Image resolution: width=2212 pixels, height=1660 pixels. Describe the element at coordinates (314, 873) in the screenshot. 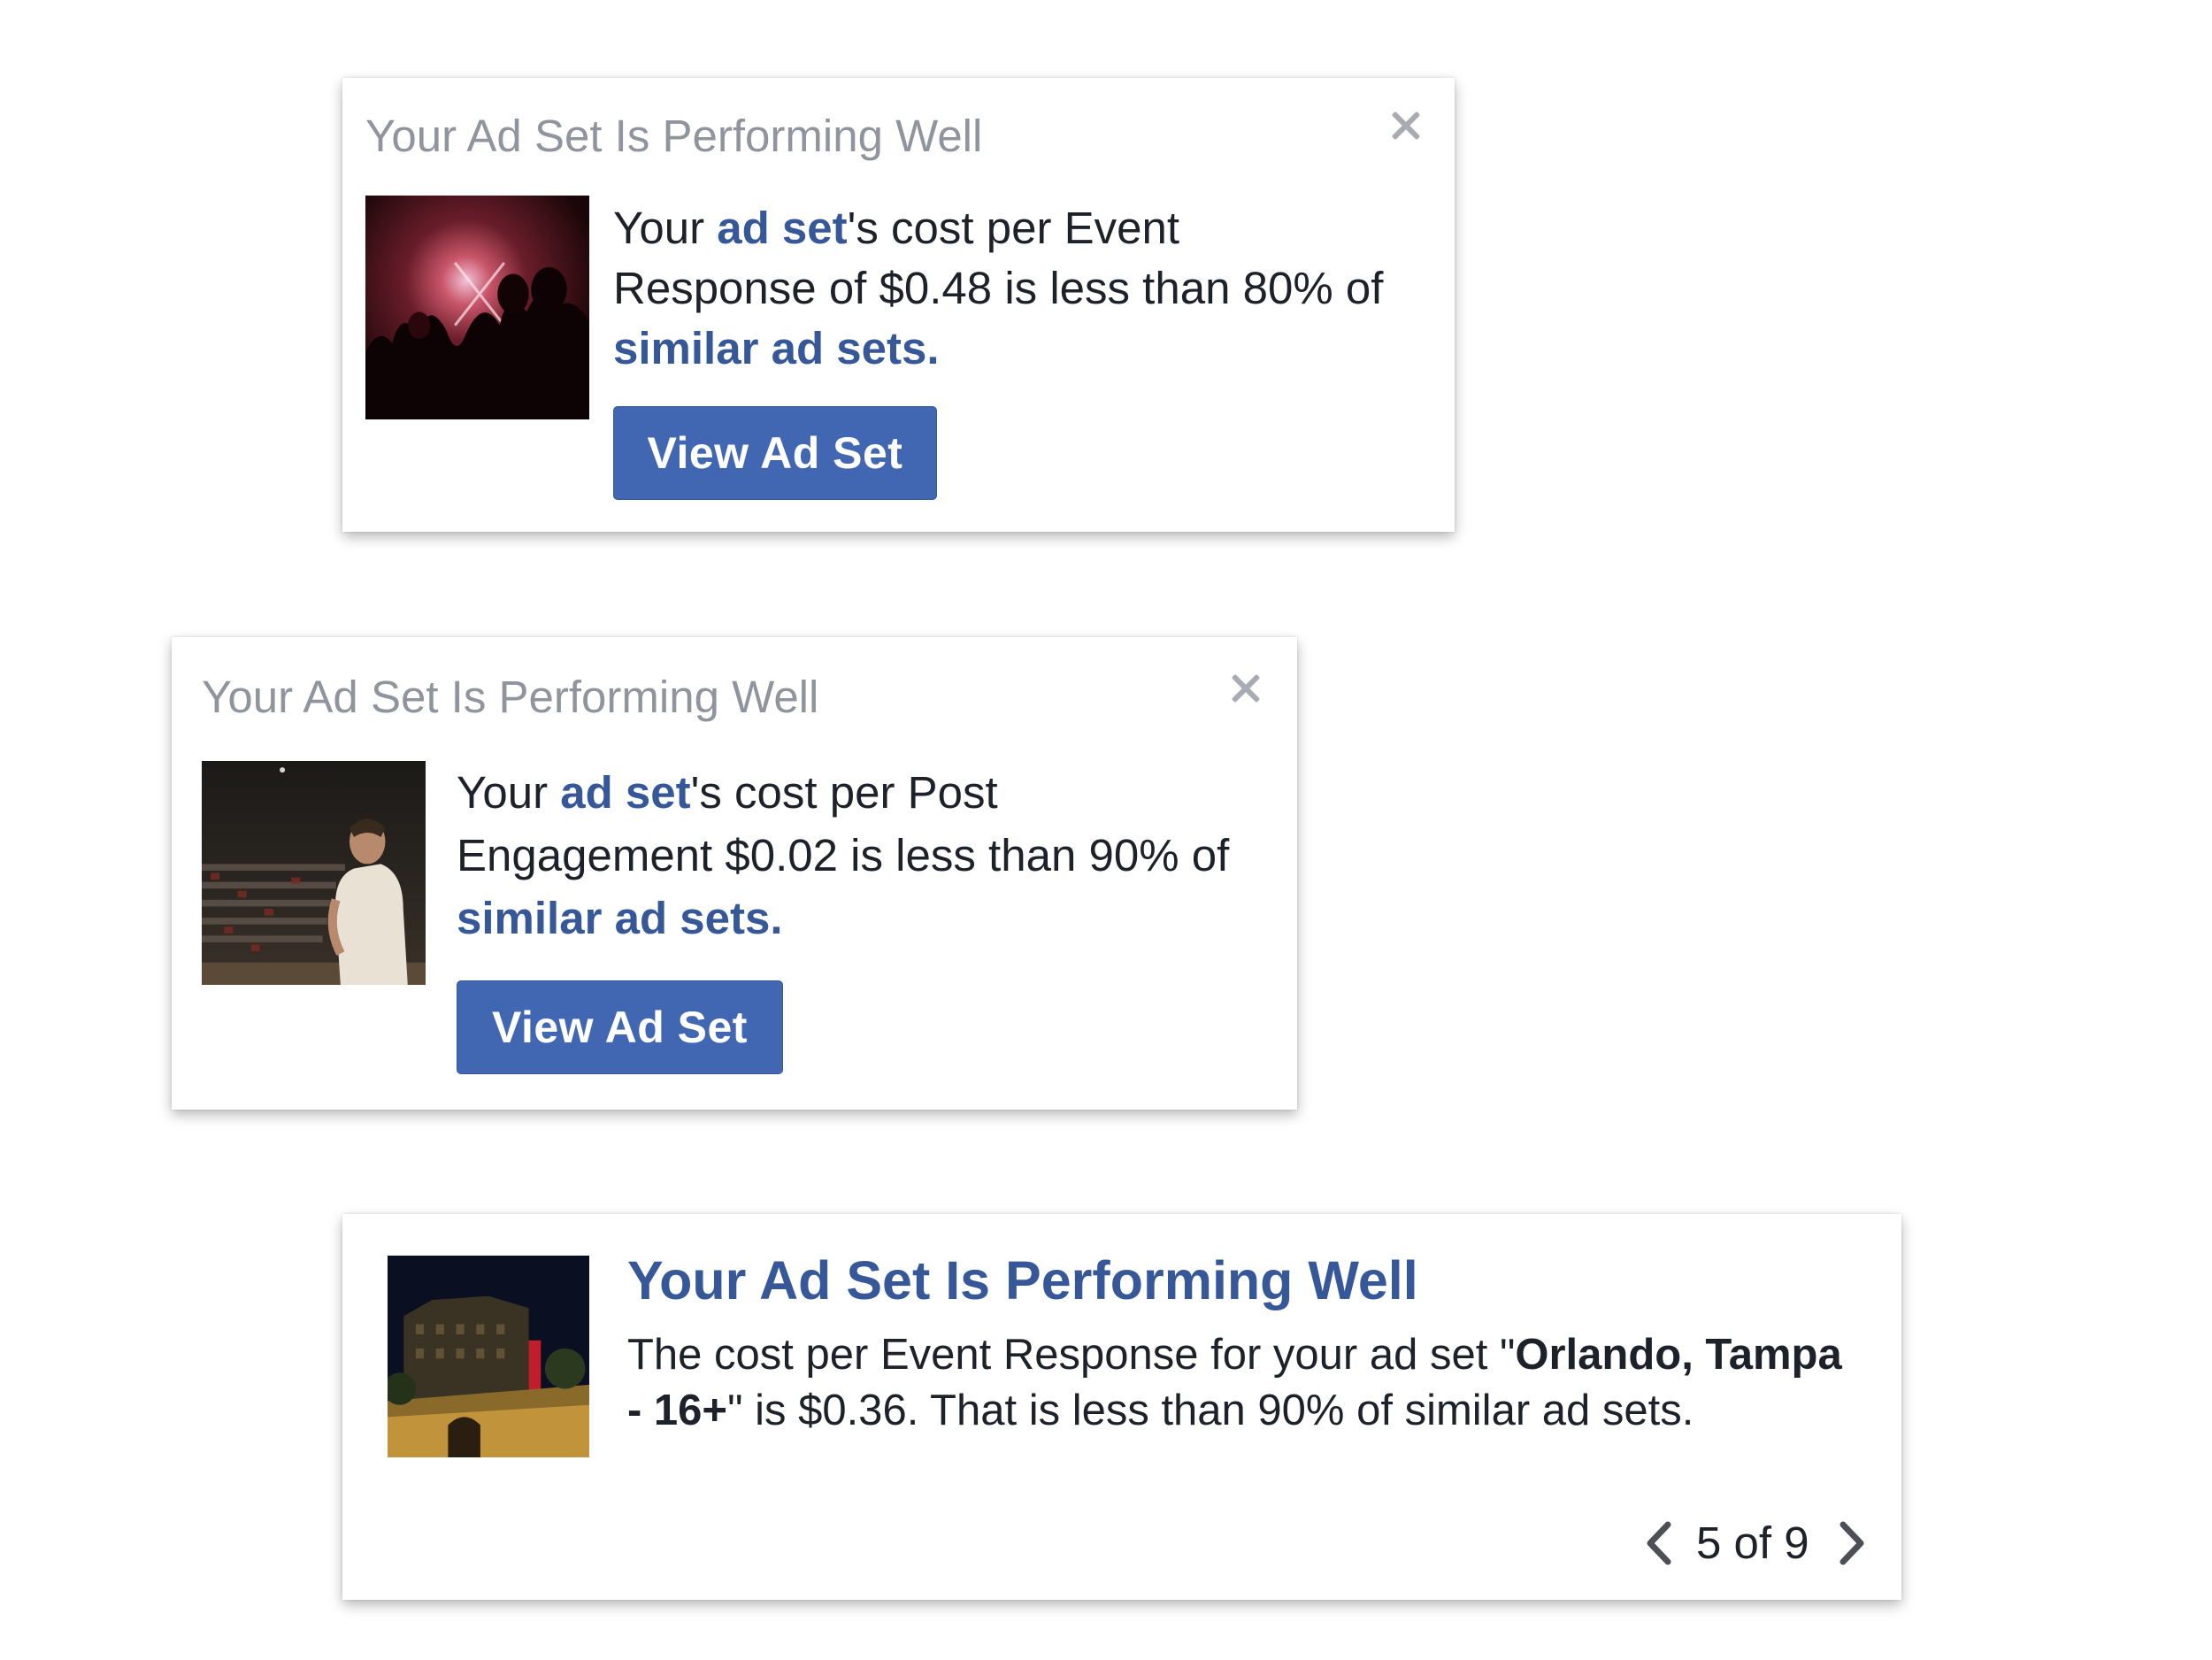

I see `performer-on-stage-image` at that location.